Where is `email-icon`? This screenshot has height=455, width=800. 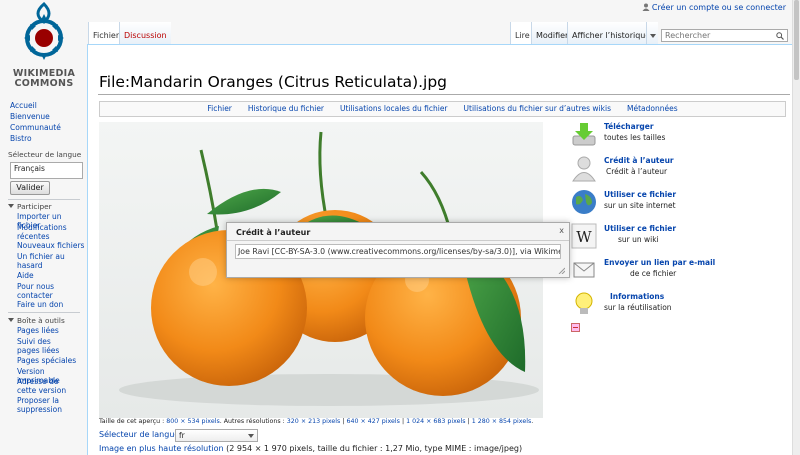
email-icon is located at coordinates (584, 270).